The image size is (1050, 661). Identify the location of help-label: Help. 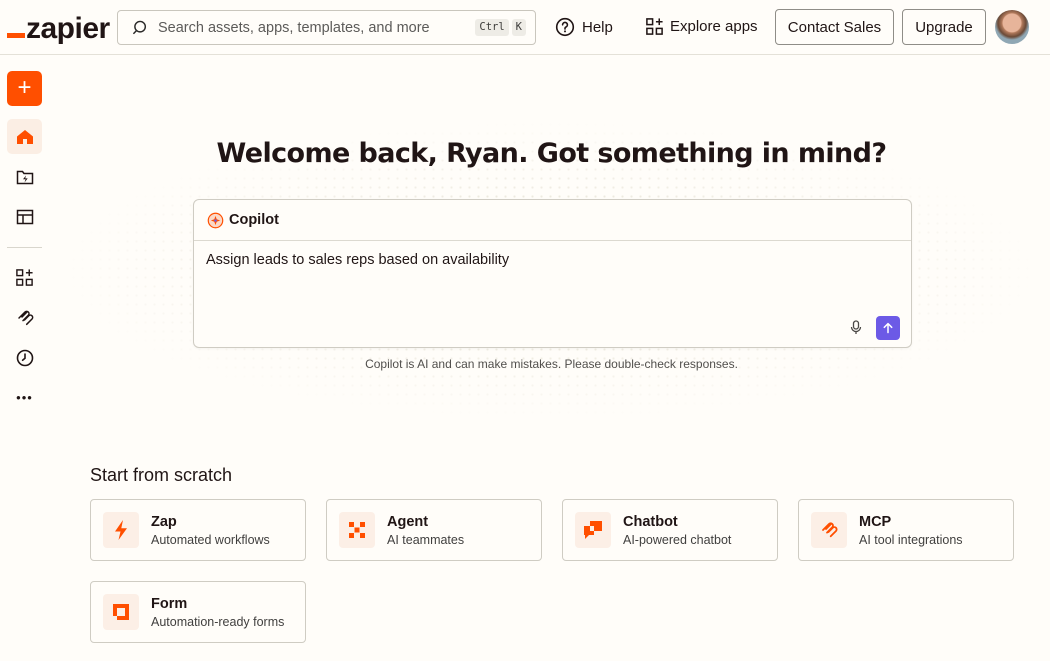
(597, 27).